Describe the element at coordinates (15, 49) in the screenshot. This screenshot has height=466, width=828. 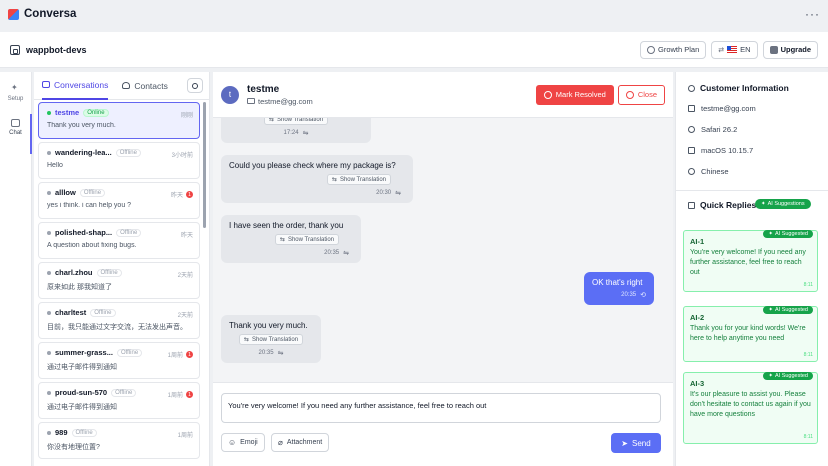
I see `workspace-icon` at that location.